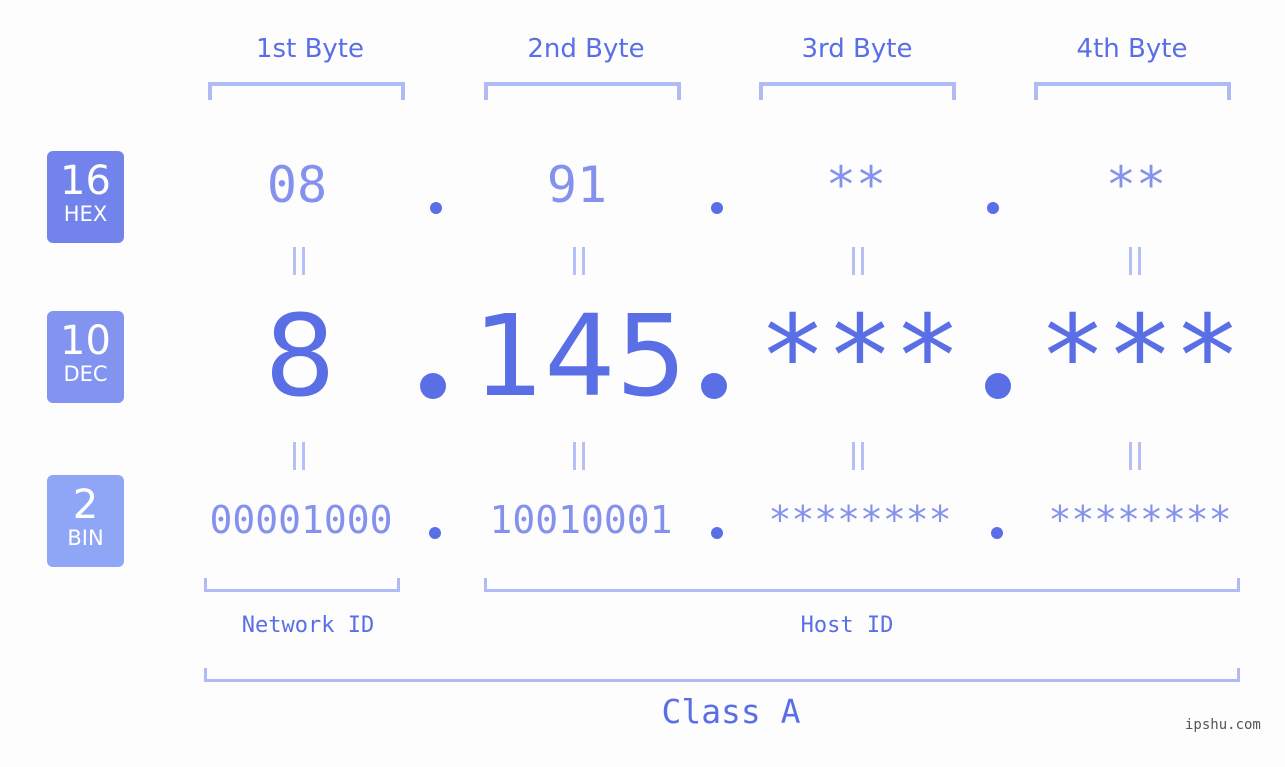 The height and width of the screenshot is (767, 1285). What do you see at coordinates (301, 520) in the screenshot?
I see `bin-byte-1: 00001000` at bounding box center [301, 520].